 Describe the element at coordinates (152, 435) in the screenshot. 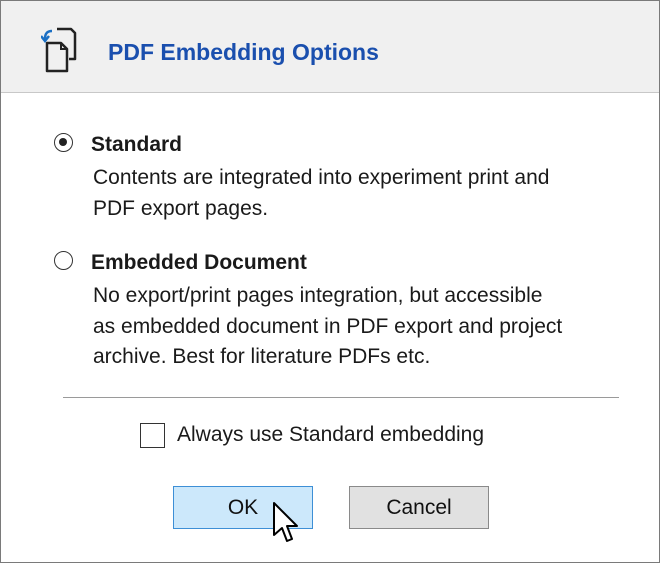

I see `always-standard-checkbox` at that location.